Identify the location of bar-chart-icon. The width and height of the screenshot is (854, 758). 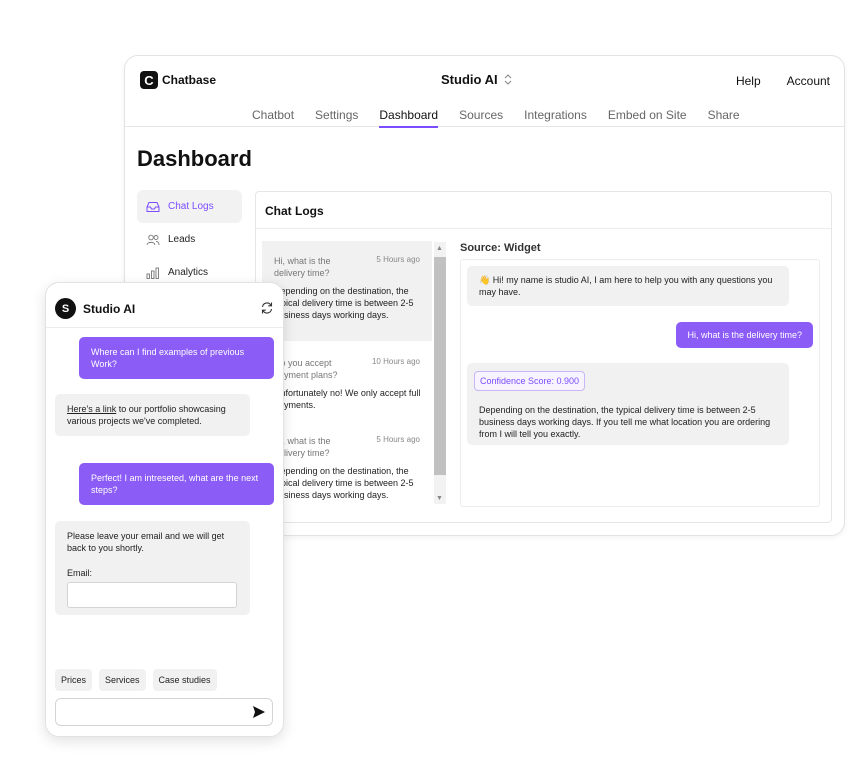
(152, 273).